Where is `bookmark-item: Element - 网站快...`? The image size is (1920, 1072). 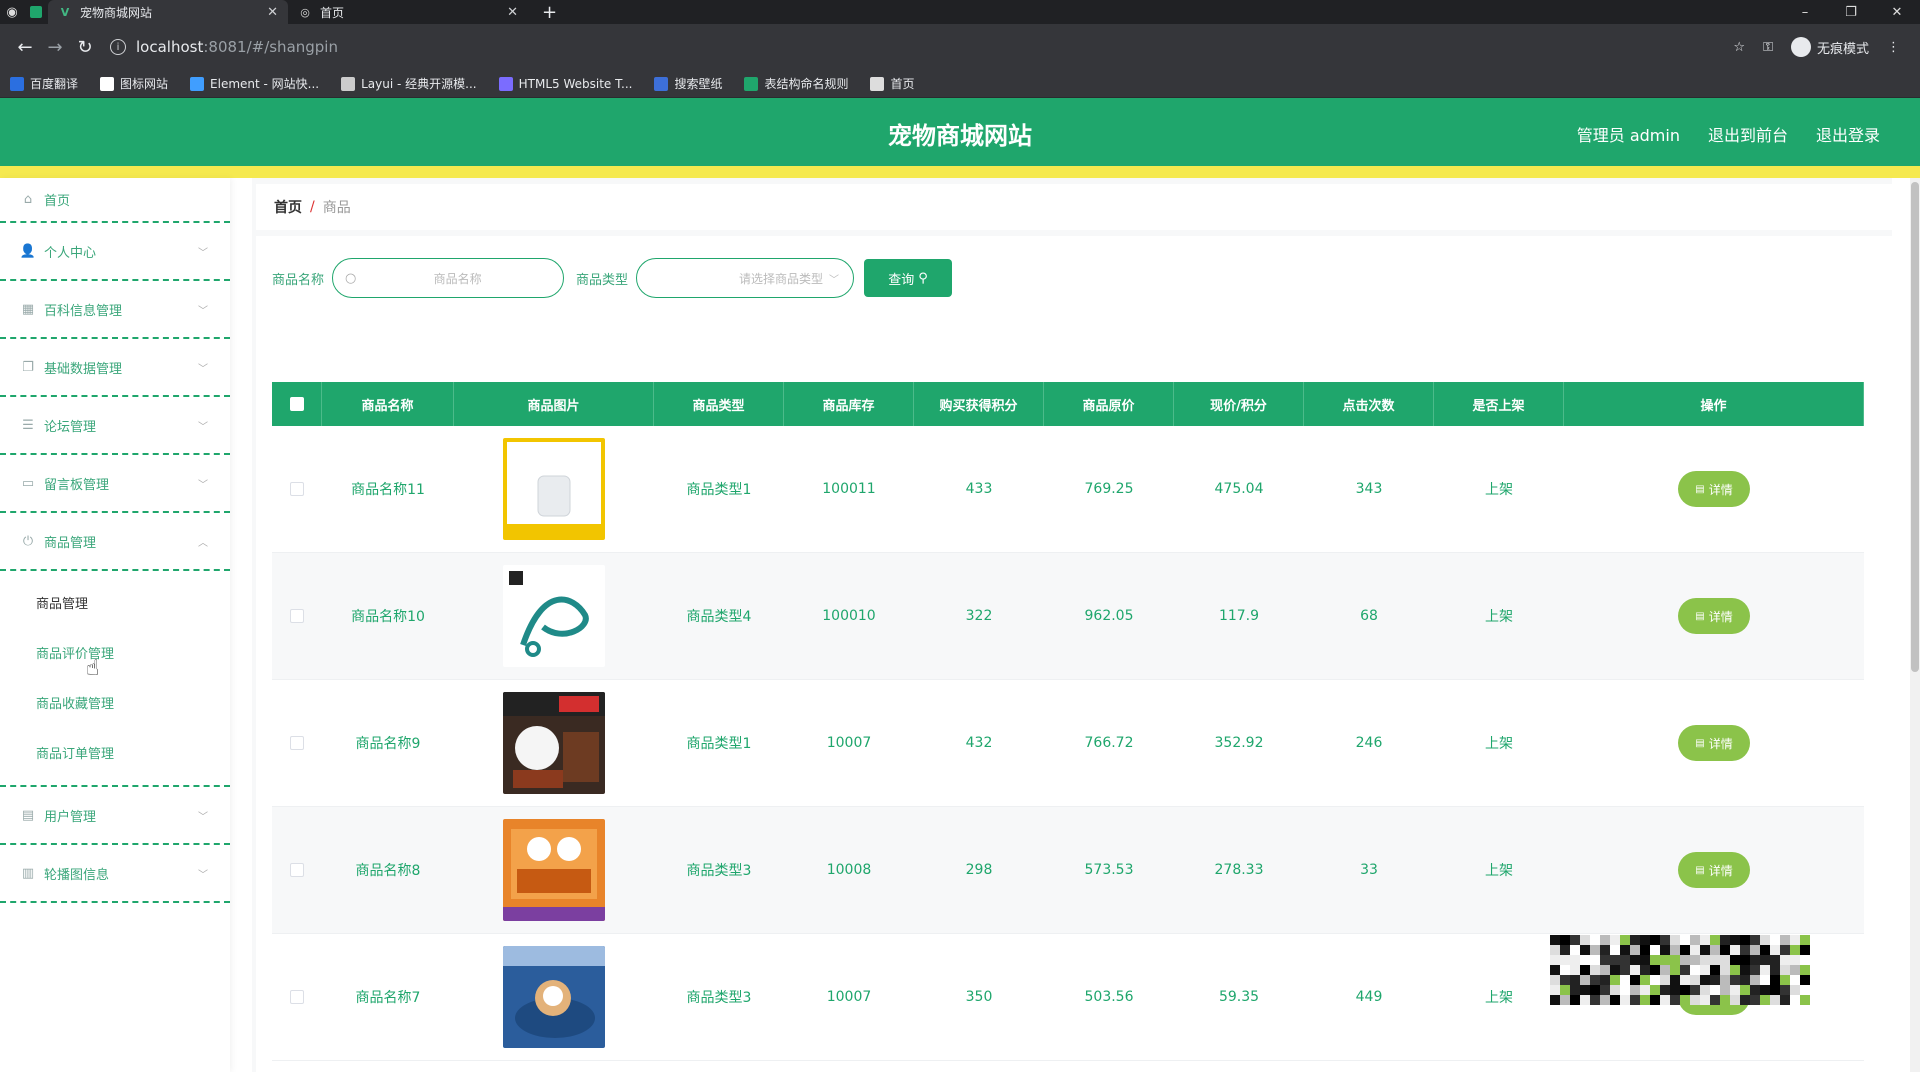 bookmark-item: Element - 网站快... is located at coordinates (254, 83).